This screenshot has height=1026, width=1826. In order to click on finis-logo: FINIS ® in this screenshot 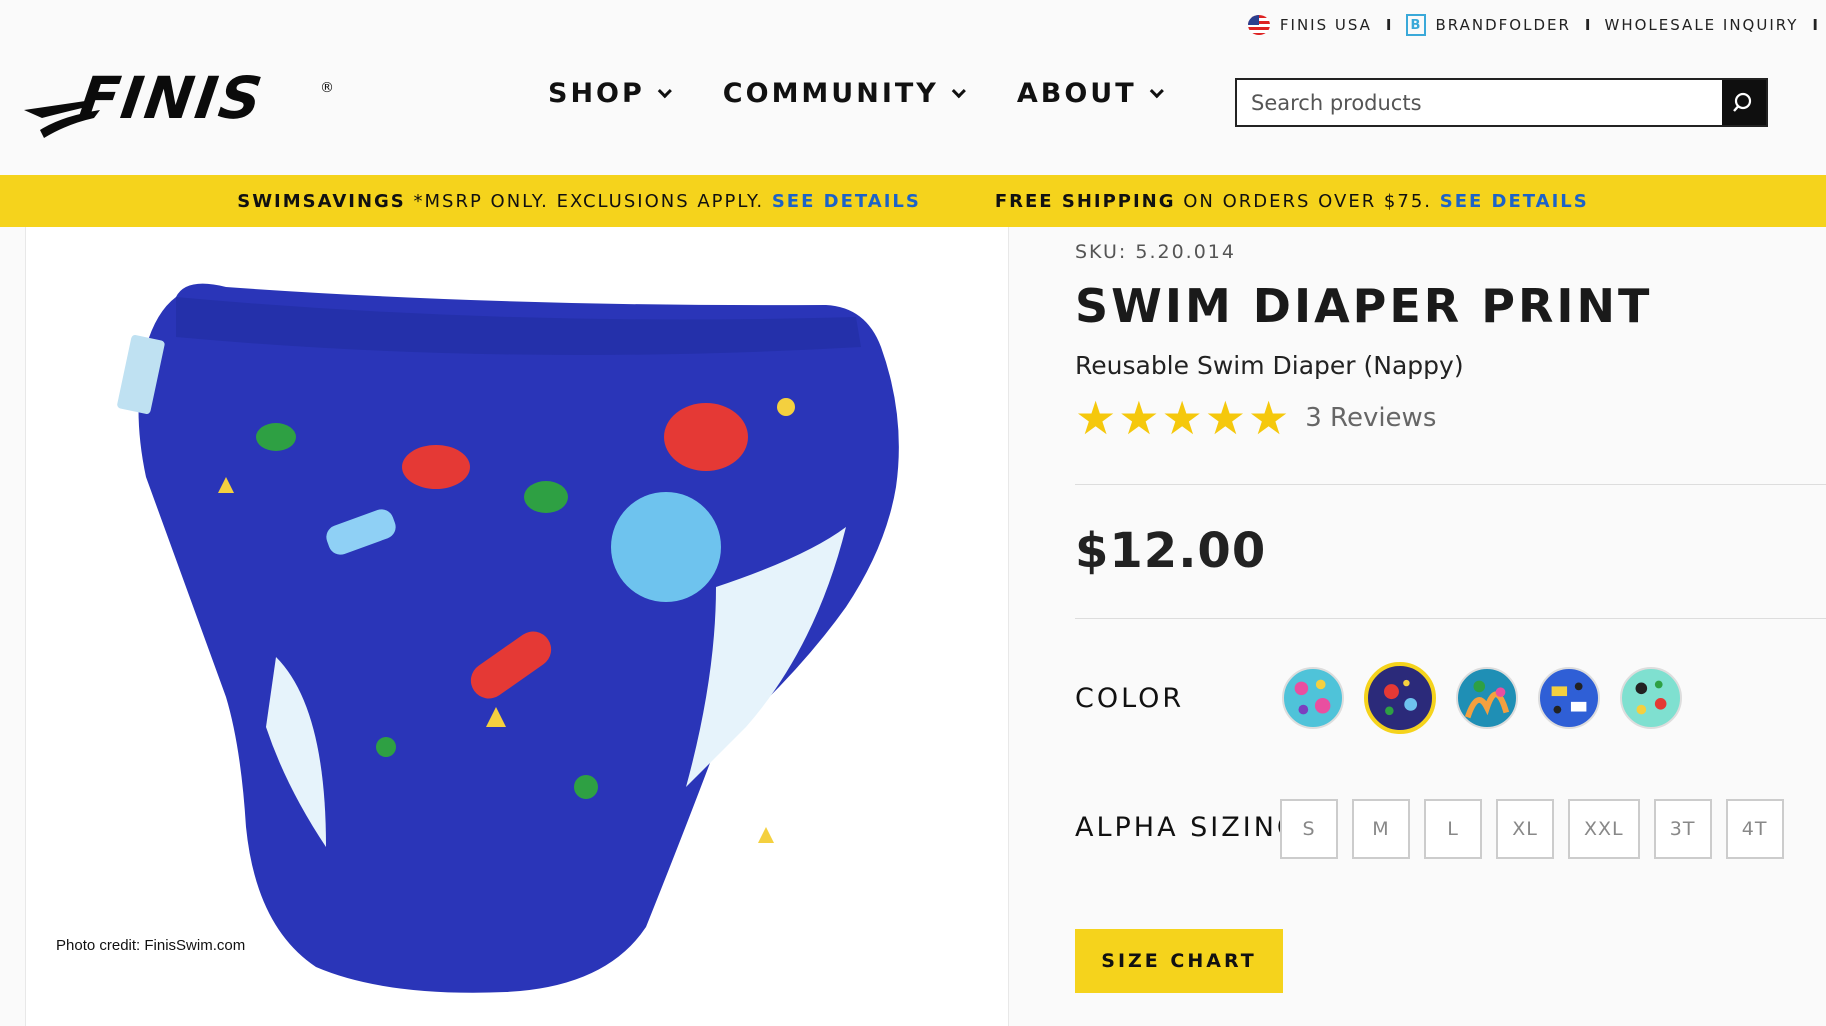, I will do `click(182, 111)`.